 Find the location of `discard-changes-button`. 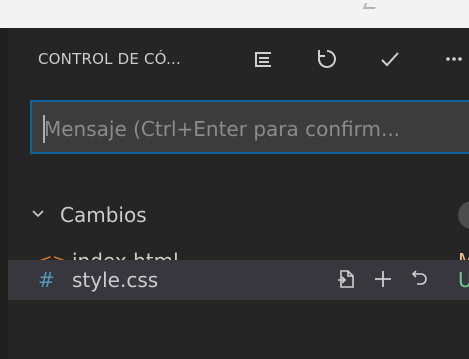

discard-changes-button is located at coordinates (419, 279).